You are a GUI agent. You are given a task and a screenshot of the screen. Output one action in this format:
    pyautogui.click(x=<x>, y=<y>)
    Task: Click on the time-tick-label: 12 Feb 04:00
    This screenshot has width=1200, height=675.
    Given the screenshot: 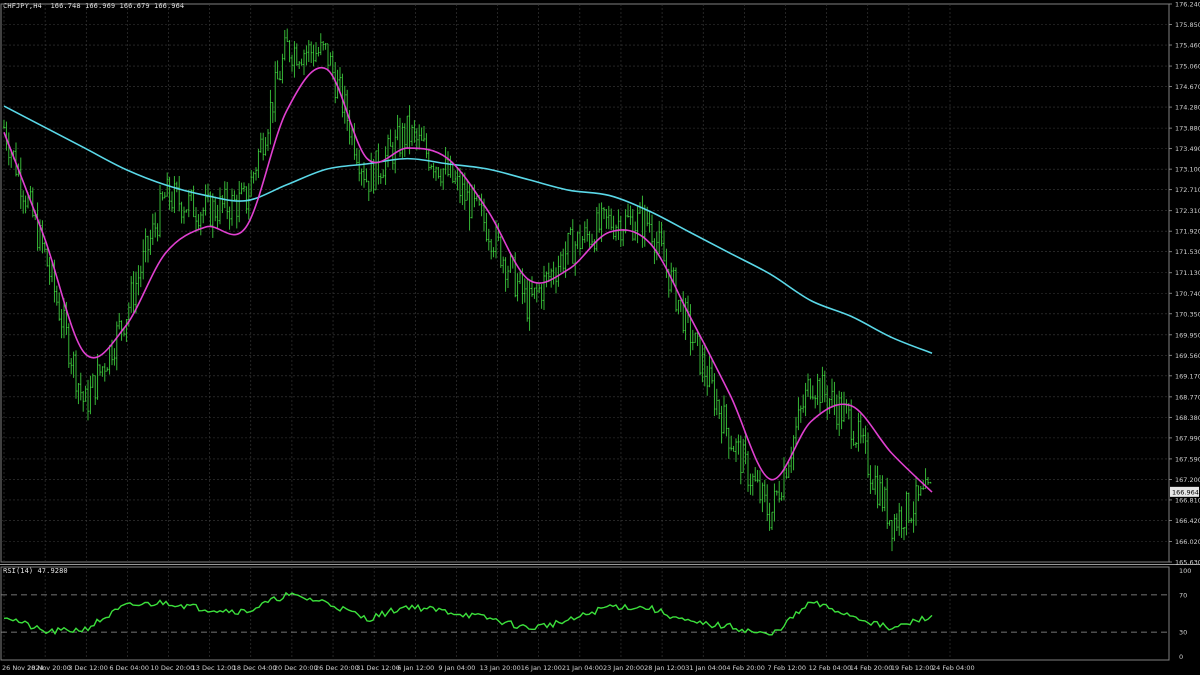 What is the action you would take?
    pyautogui.click(x=830, y=668)
    